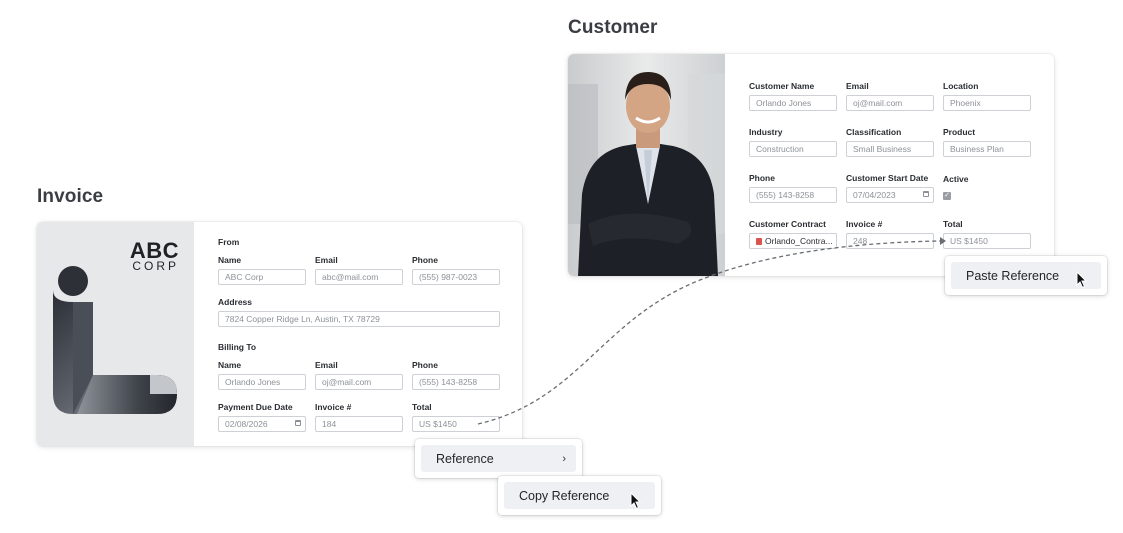 This screenshot has height=533, width=1123. Describe the element at coordinates (793, 195) in the screenshot. I see `customer-phone-input: (555) 143-8258` at that location.